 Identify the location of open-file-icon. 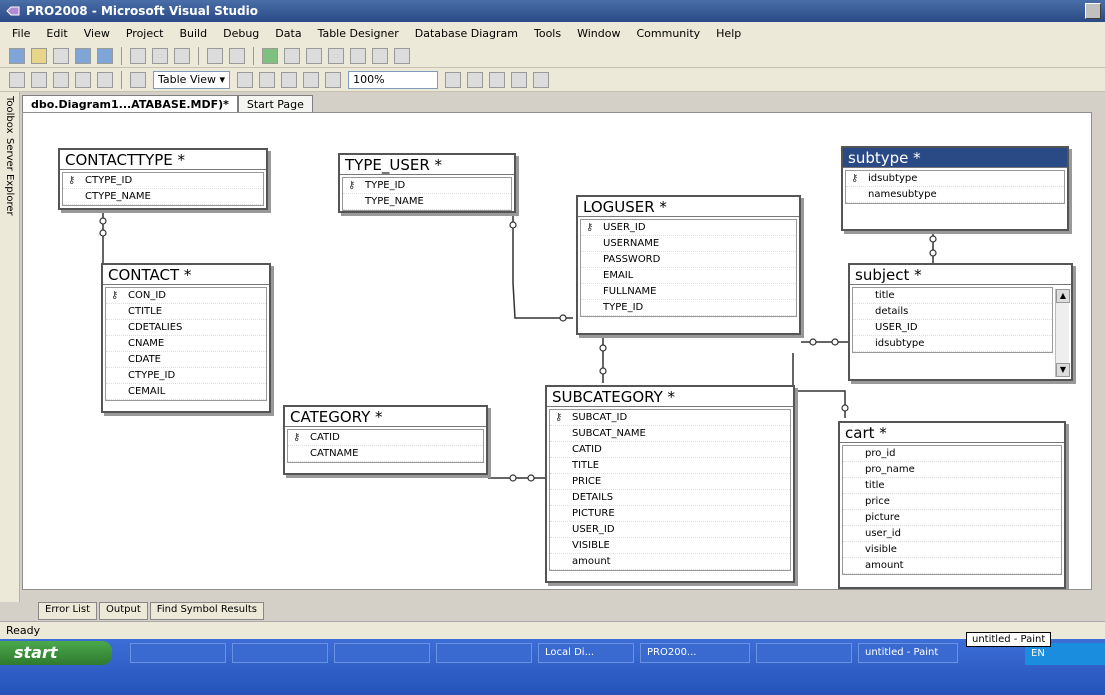
(39, 55).